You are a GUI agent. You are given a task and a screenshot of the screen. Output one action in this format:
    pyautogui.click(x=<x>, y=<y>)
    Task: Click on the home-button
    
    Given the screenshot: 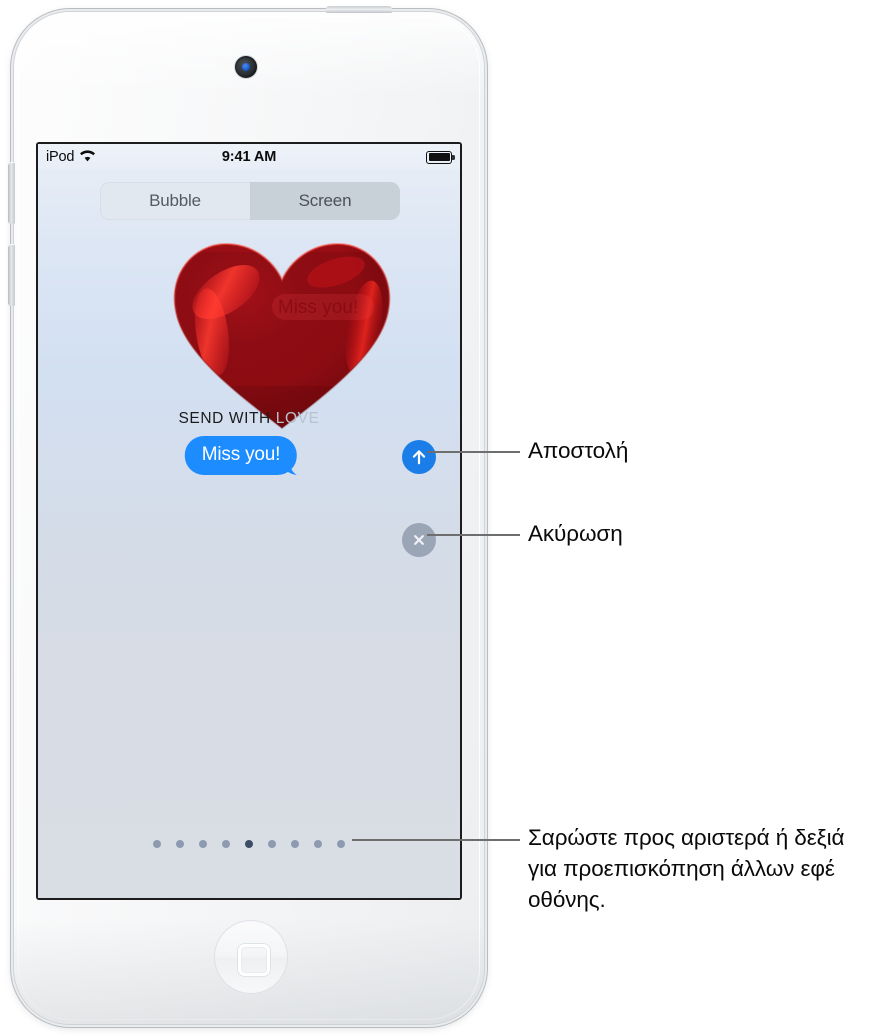 What is the action you would take?
    pyautogui.click(x=251, y=957)
    